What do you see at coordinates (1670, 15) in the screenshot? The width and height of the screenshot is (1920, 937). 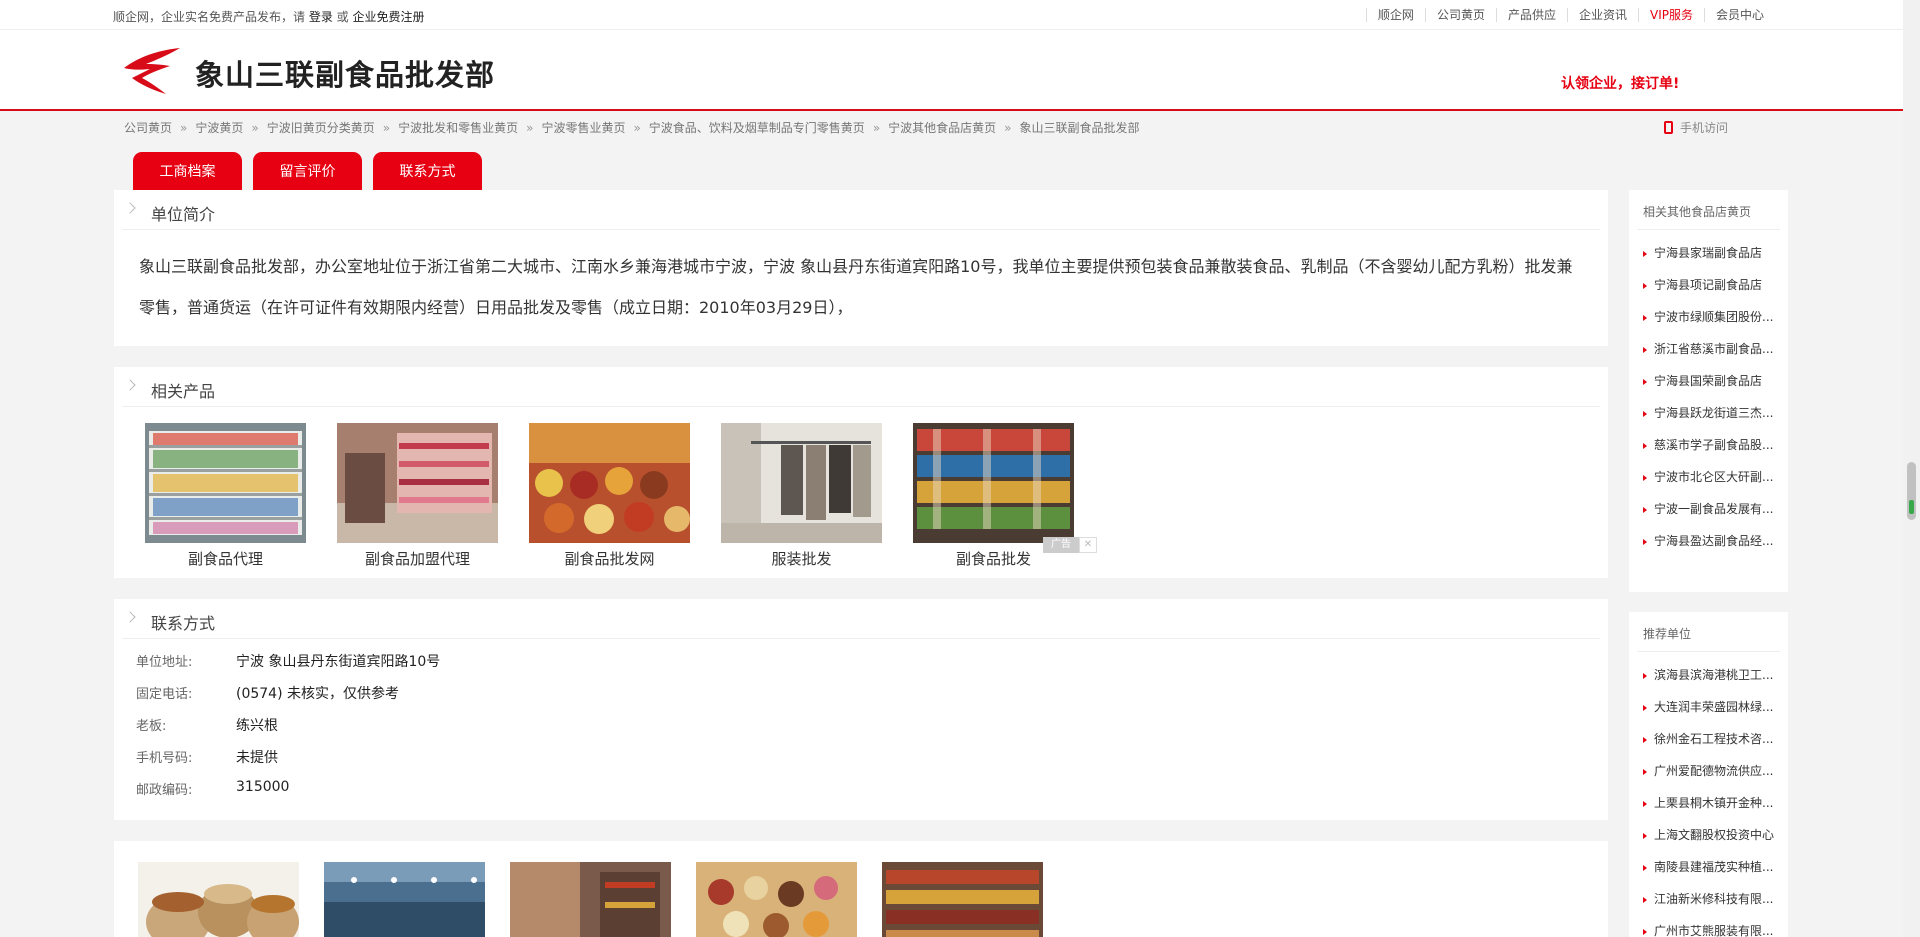 I see `top-link-vip: VIP服务` at bounding box center [1670, 15].